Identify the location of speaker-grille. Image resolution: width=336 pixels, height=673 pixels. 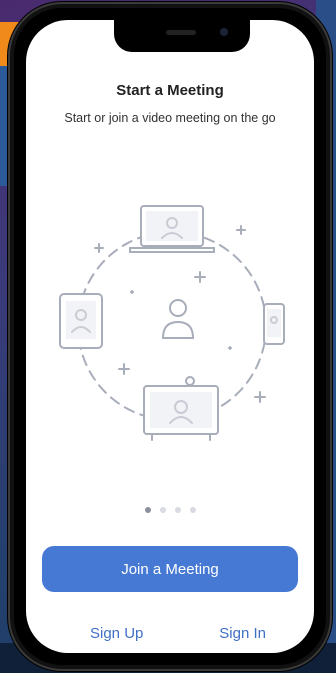
(181, 32).